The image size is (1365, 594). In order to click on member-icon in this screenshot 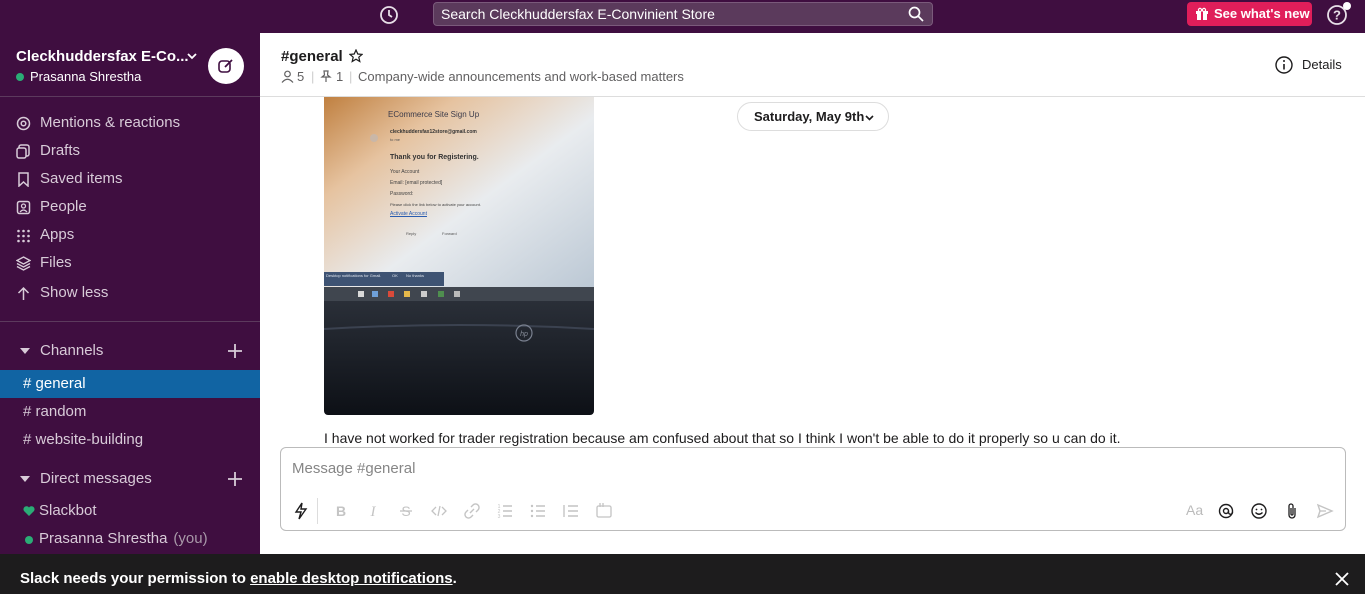, I will do `click(287, 76)`.